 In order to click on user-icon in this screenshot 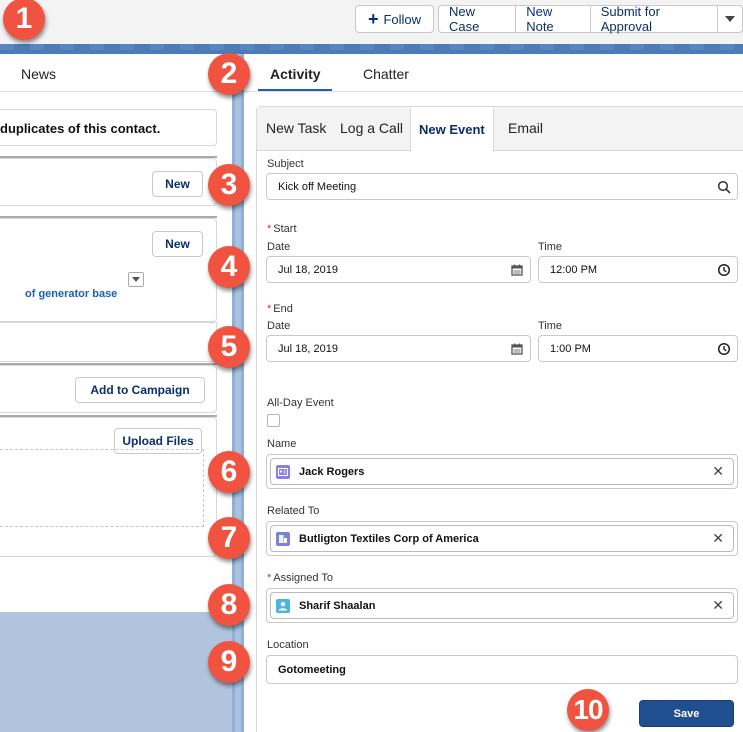, I will do `click(283, 605)`.